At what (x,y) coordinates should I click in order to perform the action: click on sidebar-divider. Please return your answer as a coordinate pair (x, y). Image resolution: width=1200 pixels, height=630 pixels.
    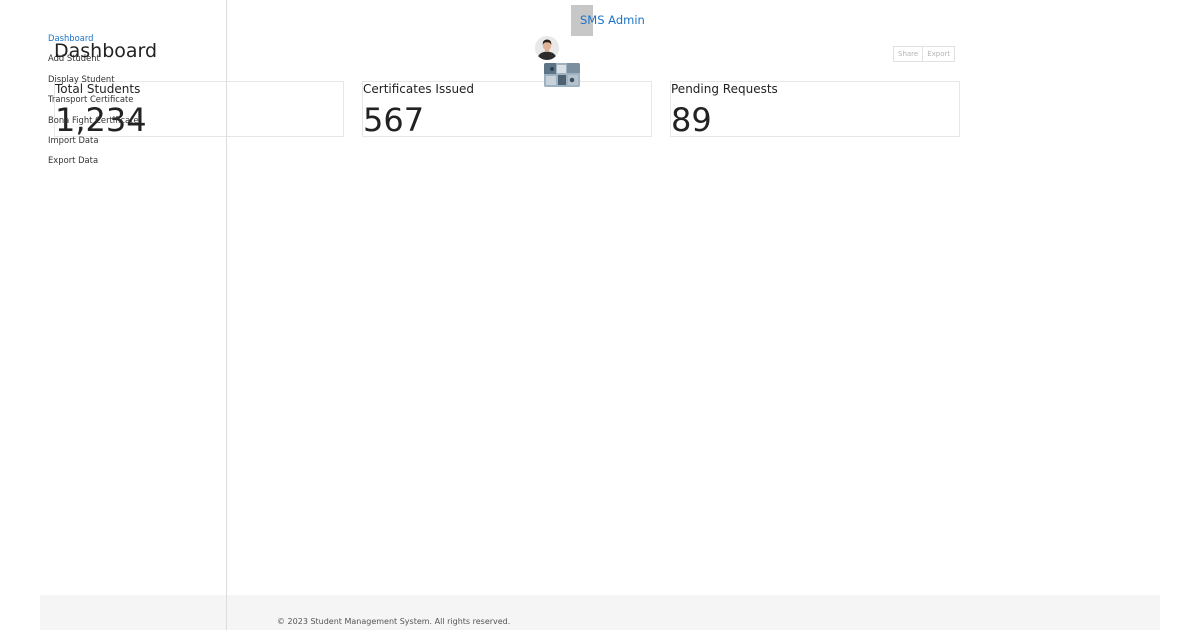
    Looking at the image, I should click on (226, 315).